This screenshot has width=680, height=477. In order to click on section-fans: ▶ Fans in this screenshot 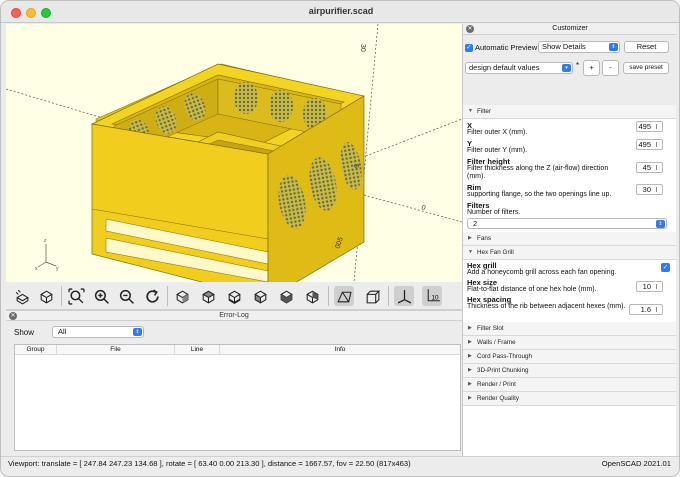, I will do `click(569, 239)`.